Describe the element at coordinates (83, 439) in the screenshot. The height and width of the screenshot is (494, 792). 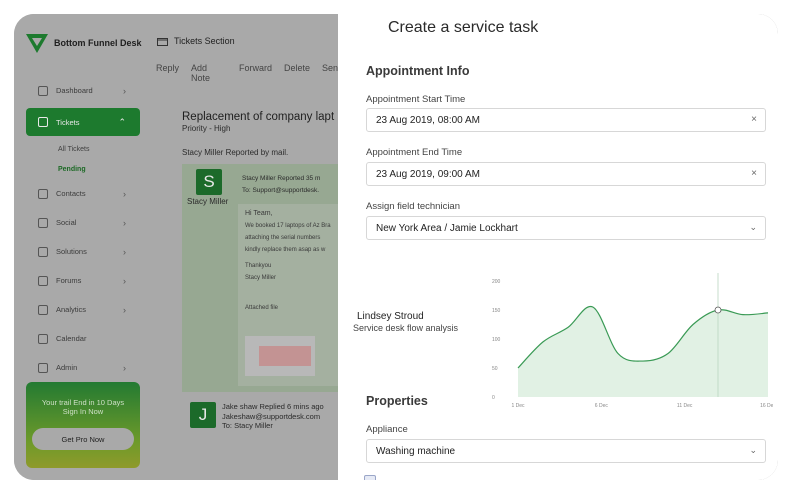
I see `get-pro-button: Get Pro Now` at that location.